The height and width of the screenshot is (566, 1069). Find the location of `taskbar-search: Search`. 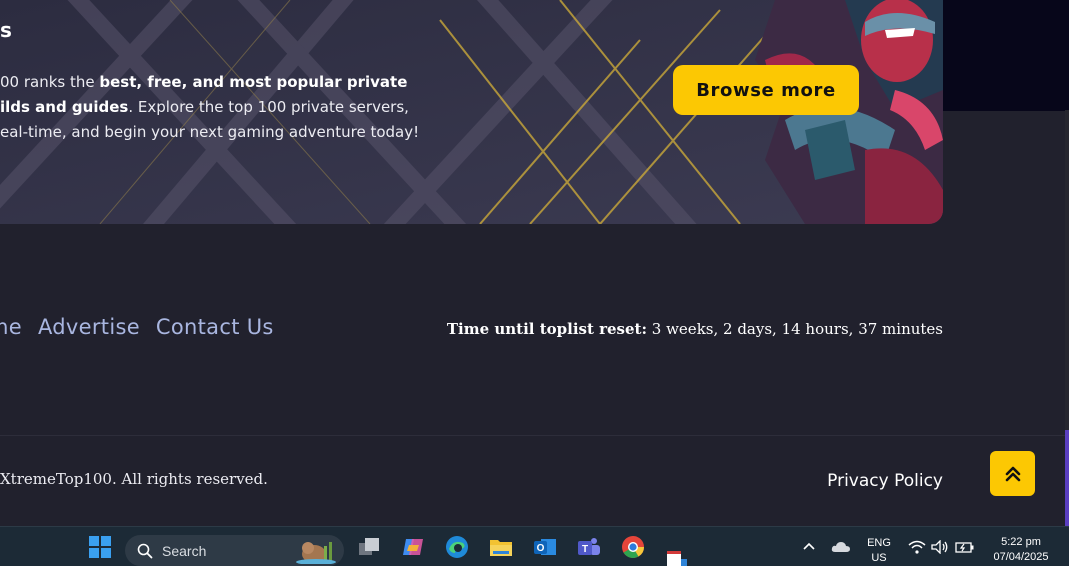

taskbar-search: Search is located at coordinates (234, 550).